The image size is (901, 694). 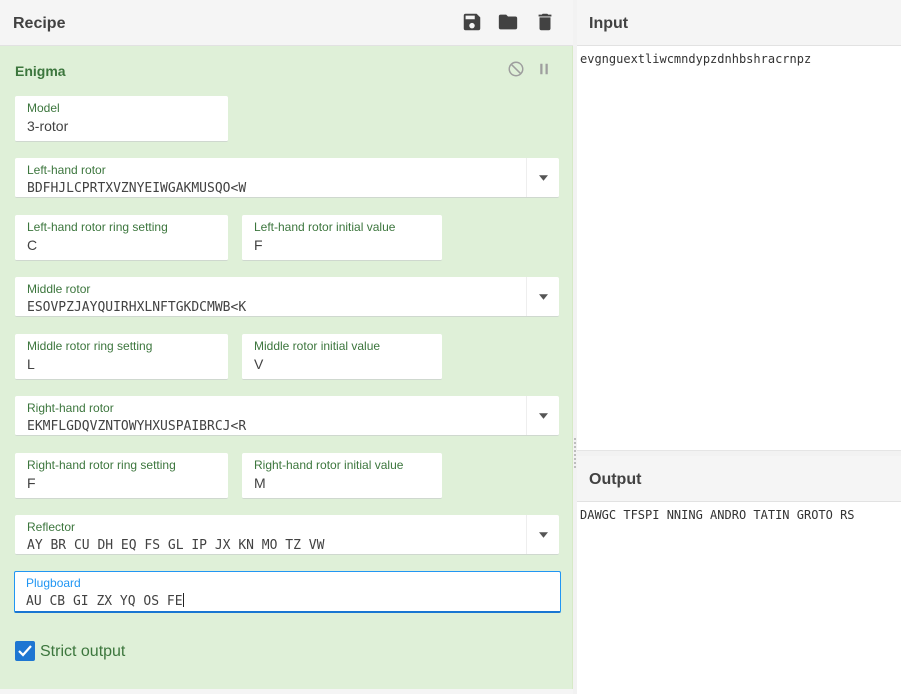 What do you see at coordinates (342, 238) in the screenshot?
I see `left-initial-field: Left-hand rotor initial value F` at bounding box center [342, 238].